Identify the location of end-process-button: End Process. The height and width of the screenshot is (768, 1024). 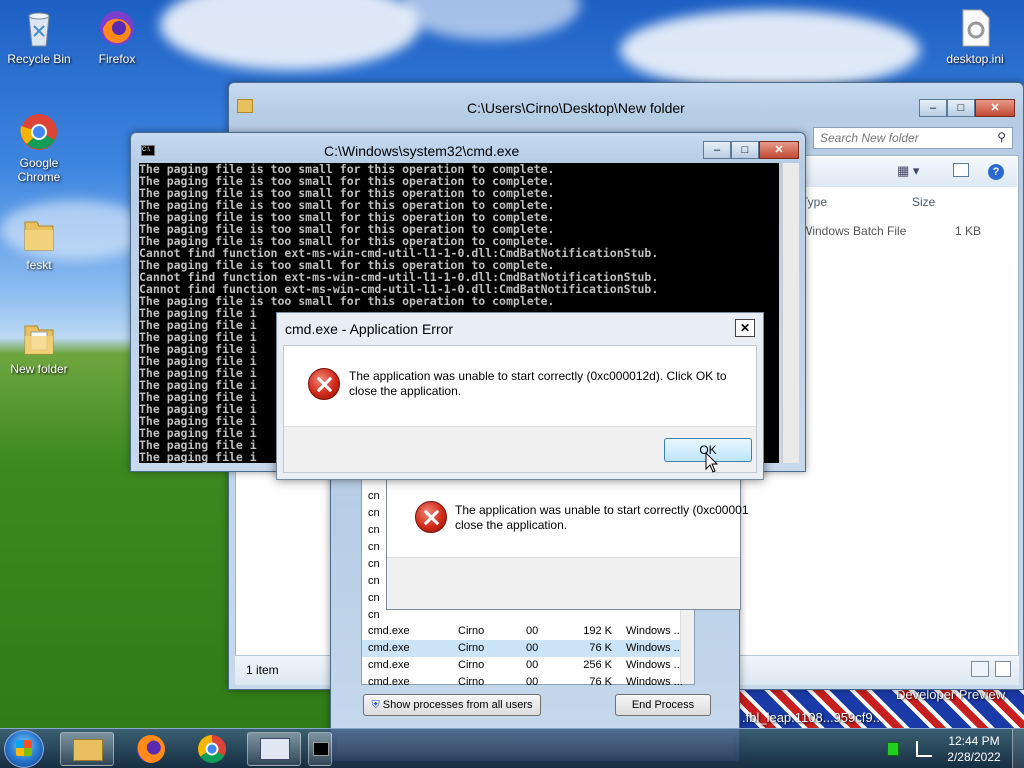
(663, 705).